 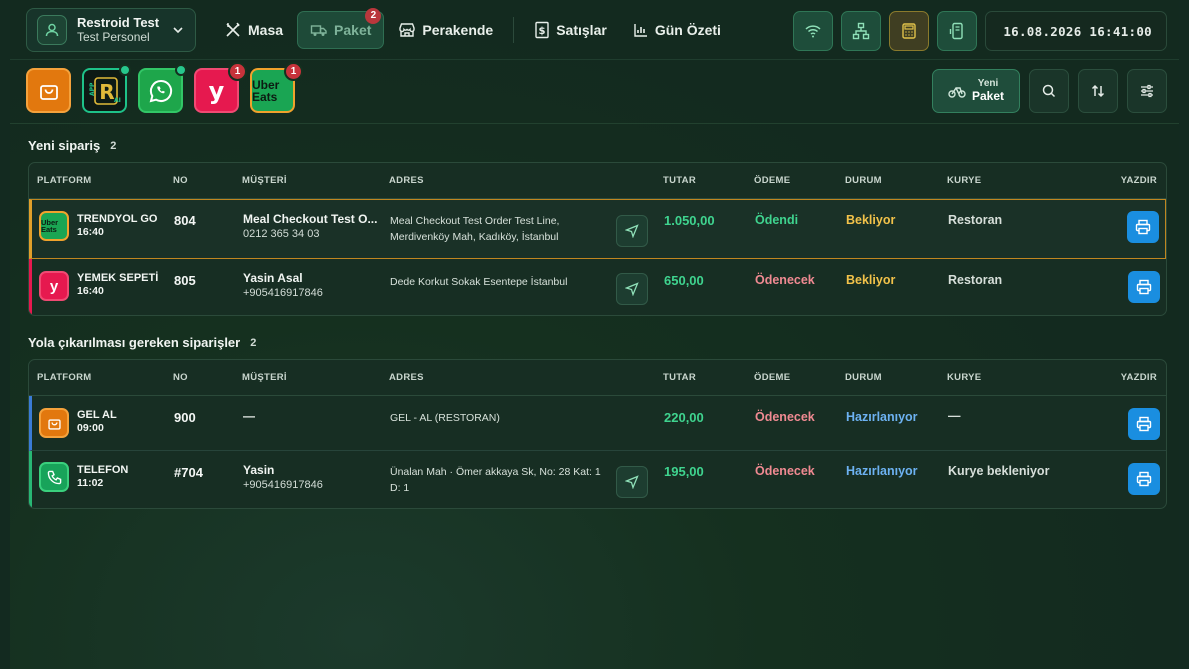 What do you see at coordinates (689, 220) in the screenshot?
I see `row-amount: 1.050,00` at bounding box center [689, 220].